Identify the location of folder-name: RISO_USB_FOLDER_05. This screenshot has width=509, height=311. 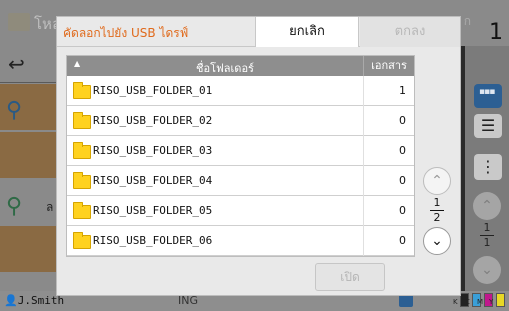
(153, 210).